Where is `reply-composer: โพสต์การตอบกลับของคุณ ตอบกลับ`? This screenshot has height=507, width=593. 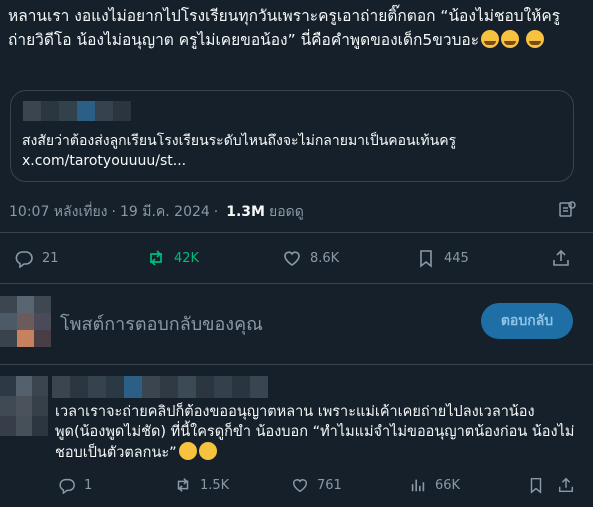 reply-composer: โพสต์การตอบกลับของคุณ ตอบกลับ is located at coordinates (296, 323).